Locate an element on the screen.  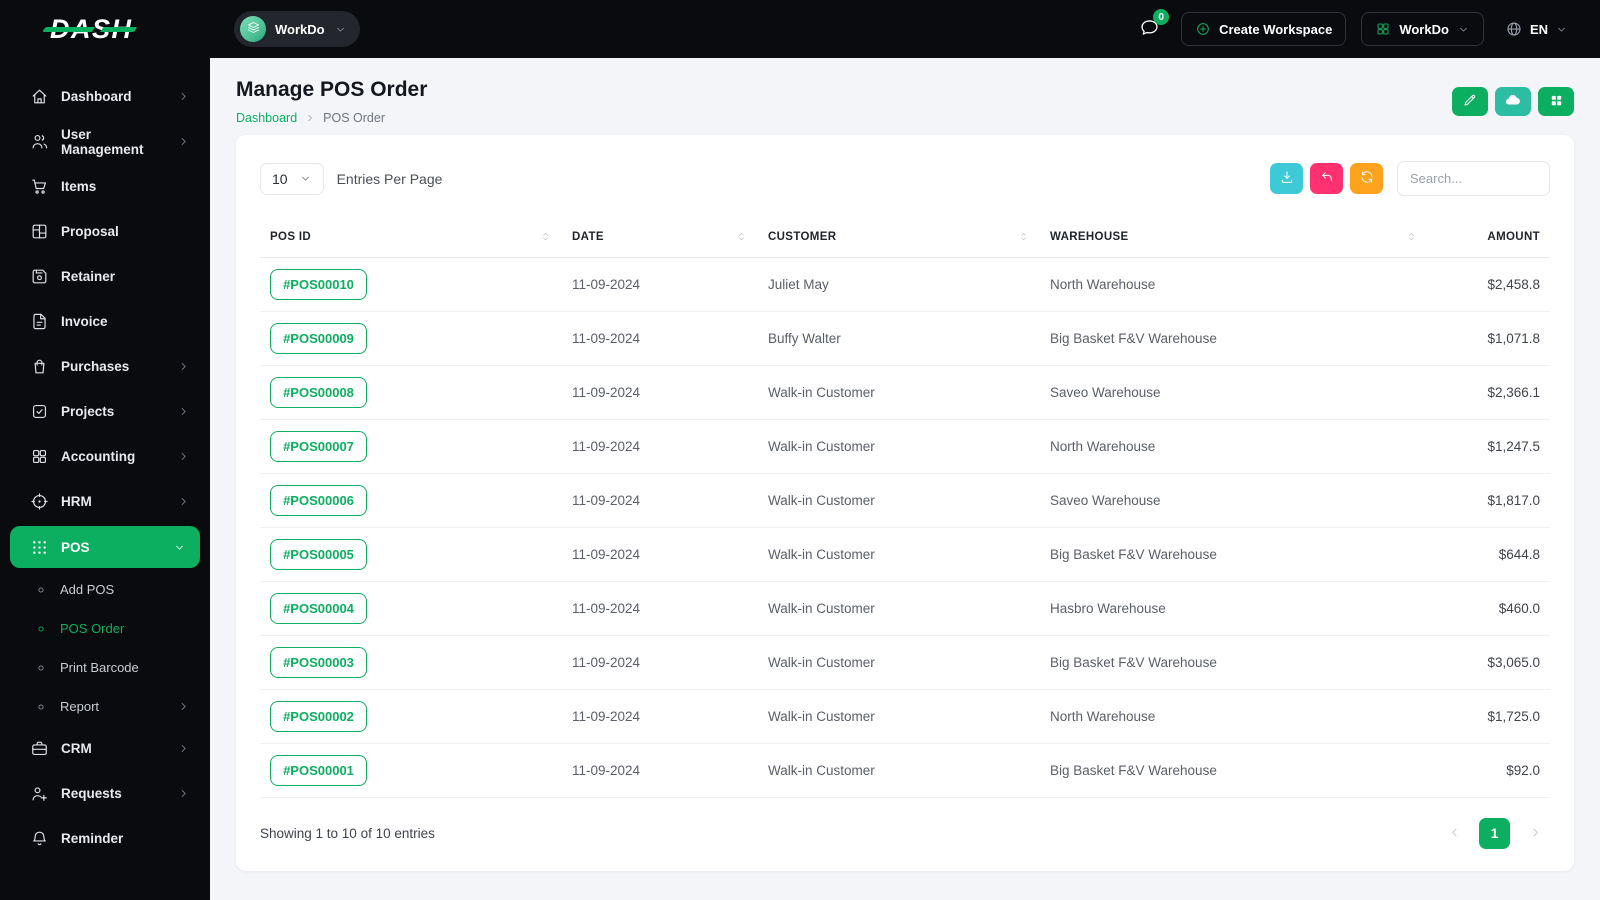
sidebar-item-user-management: User Management is located at coordinates (105, 141).